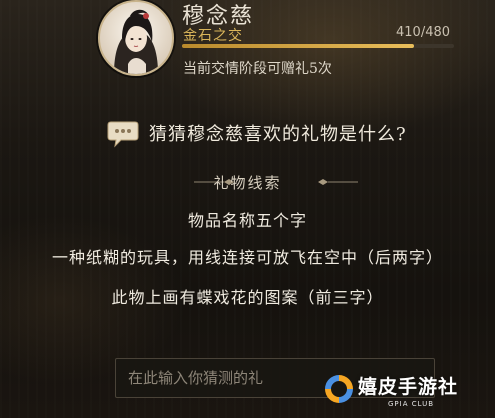  Describe the element at coordinates (247, 297) in the screenshot. I see `clue-item: 此物上画有蝶戏花的图案（前三字）` at that location.